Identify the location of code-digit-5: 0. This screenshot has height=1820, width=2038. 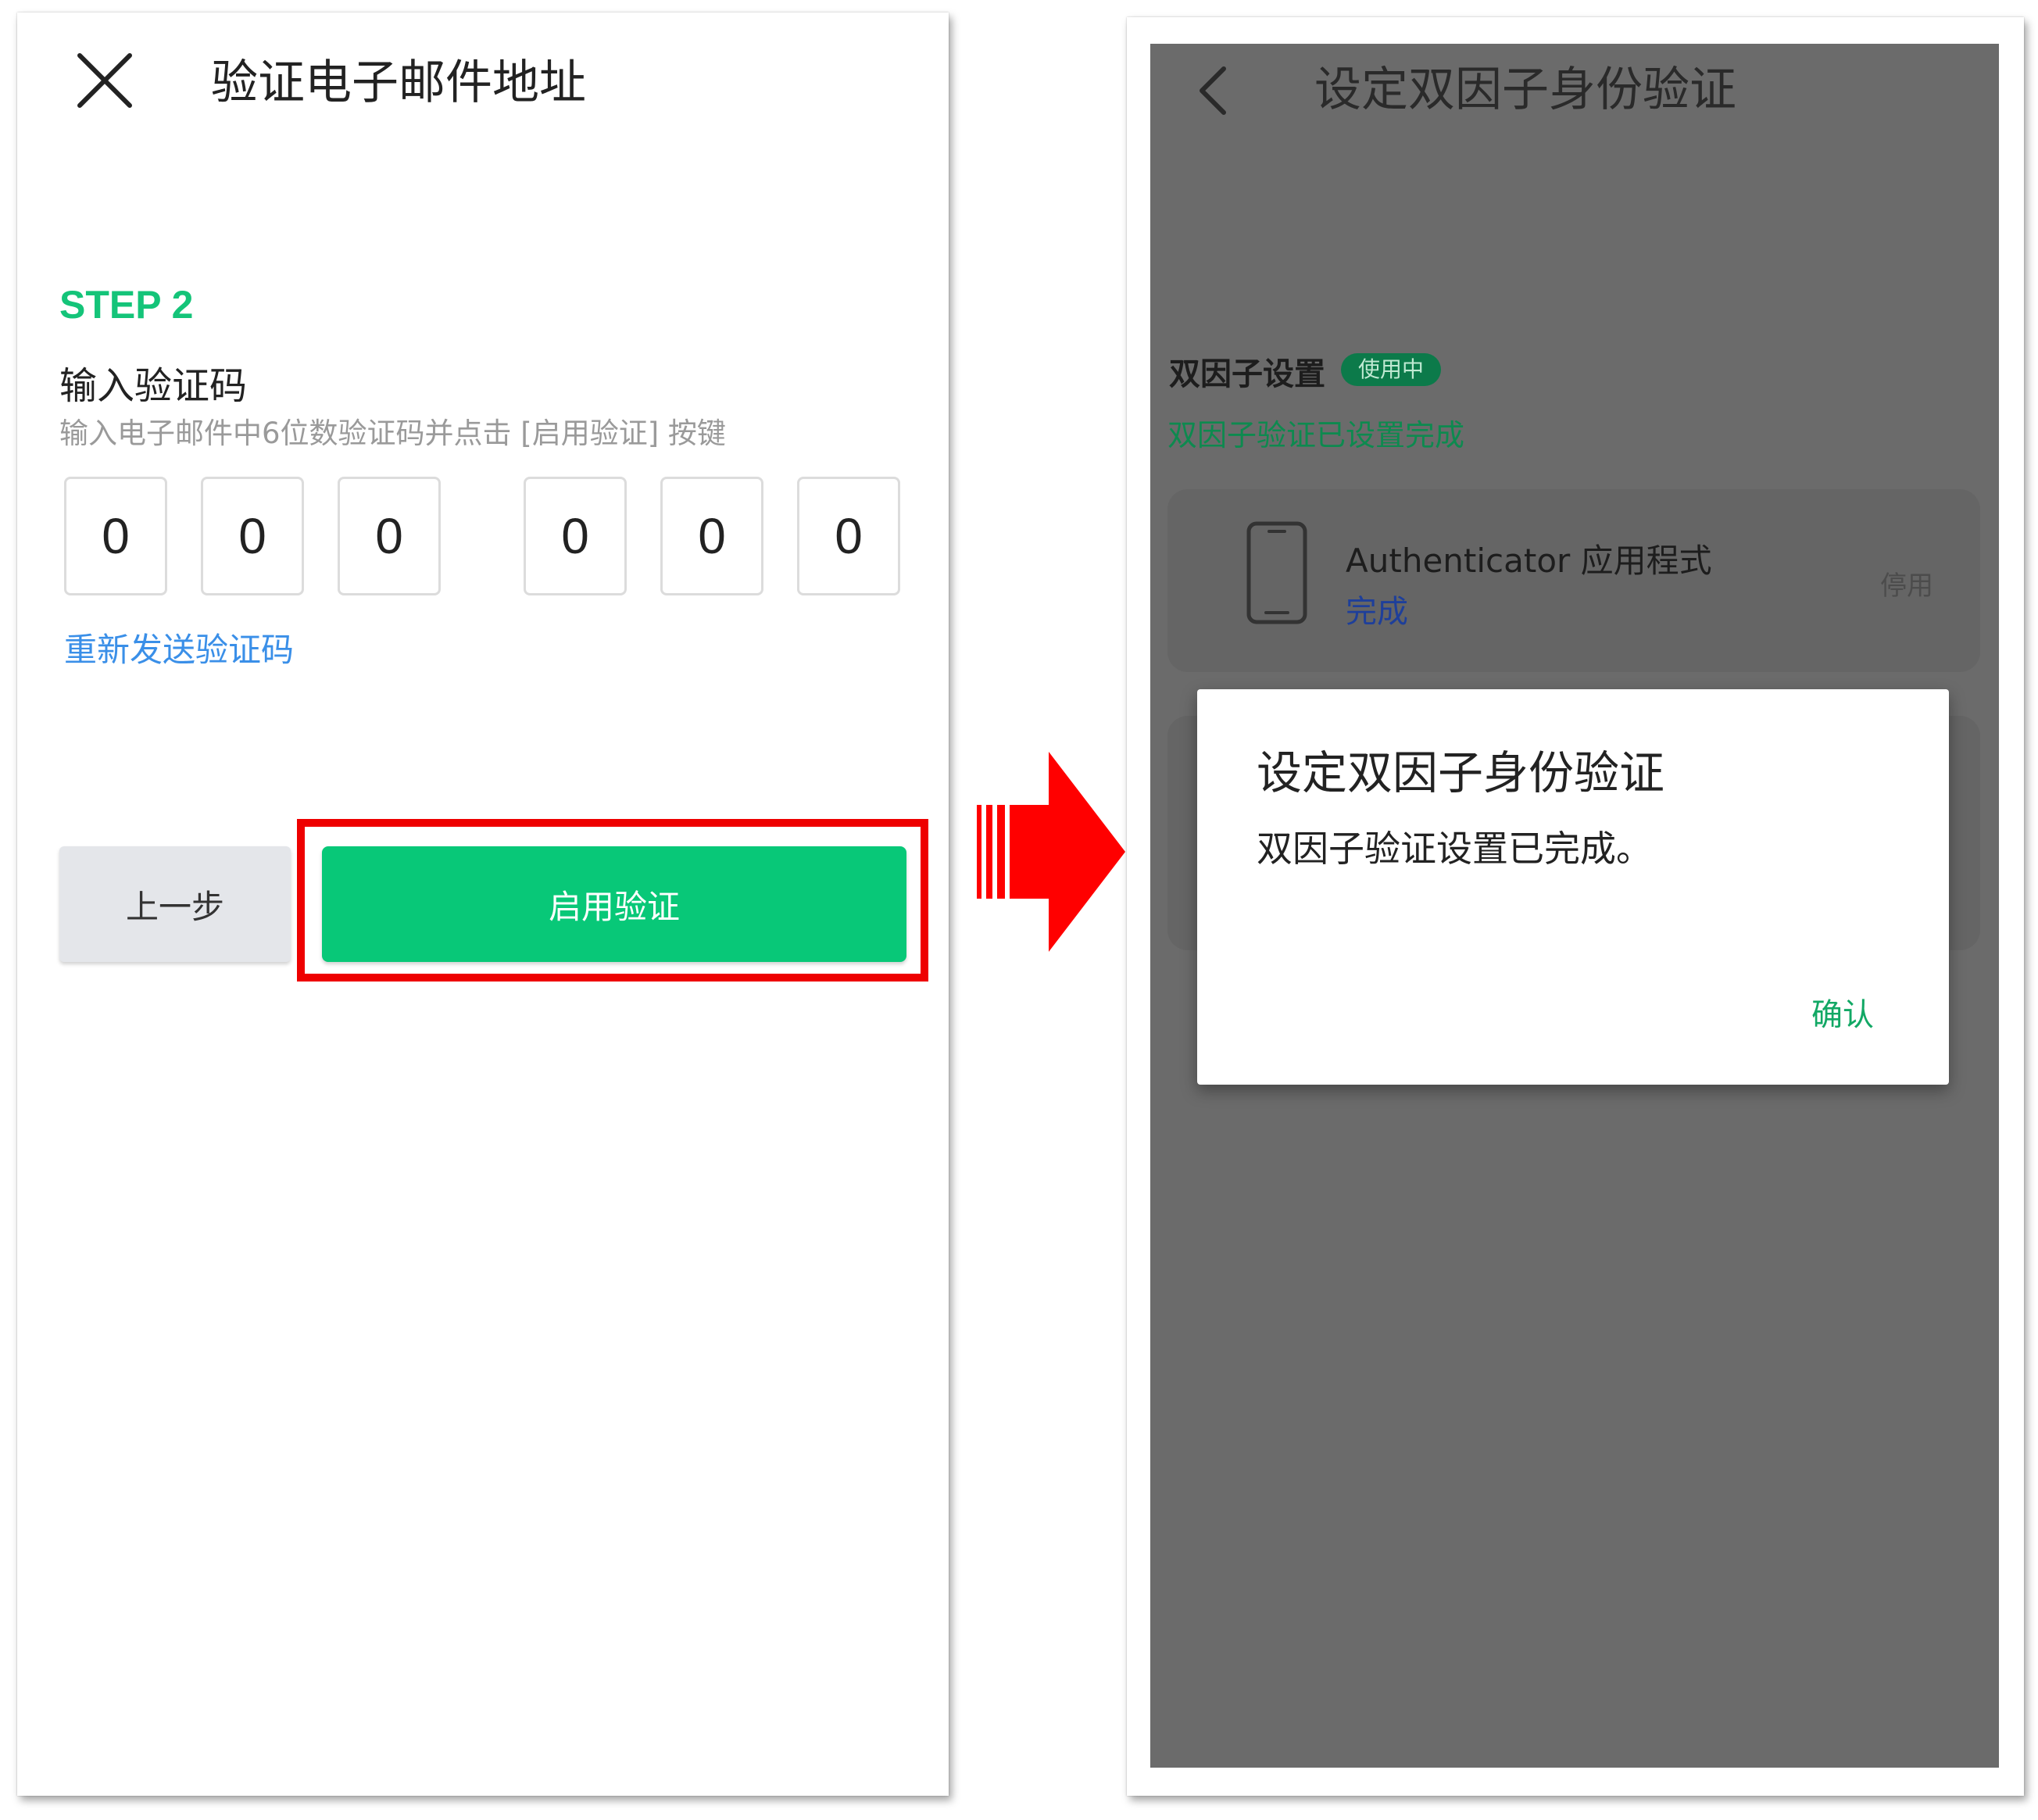
(711, 536).